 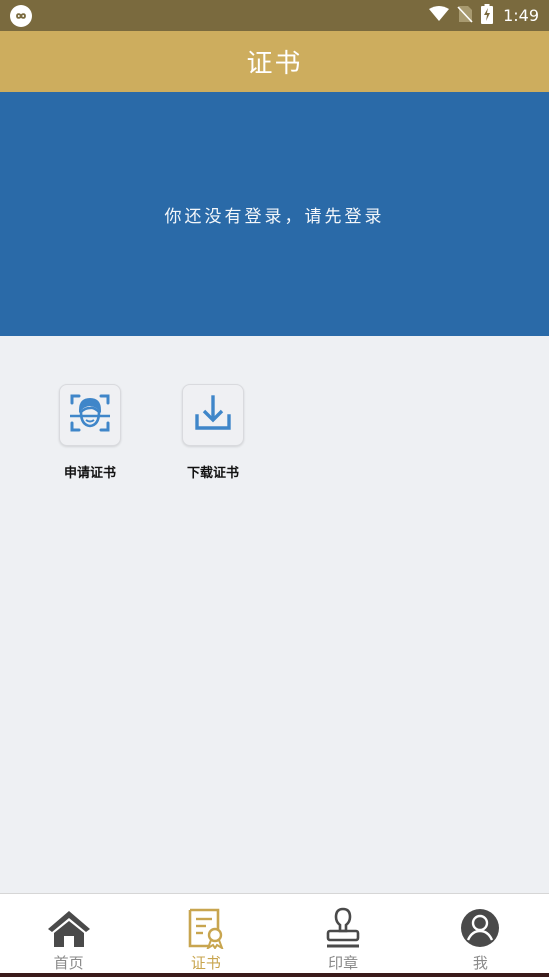 I want to click on download-icon, so click(x=213, y=415).